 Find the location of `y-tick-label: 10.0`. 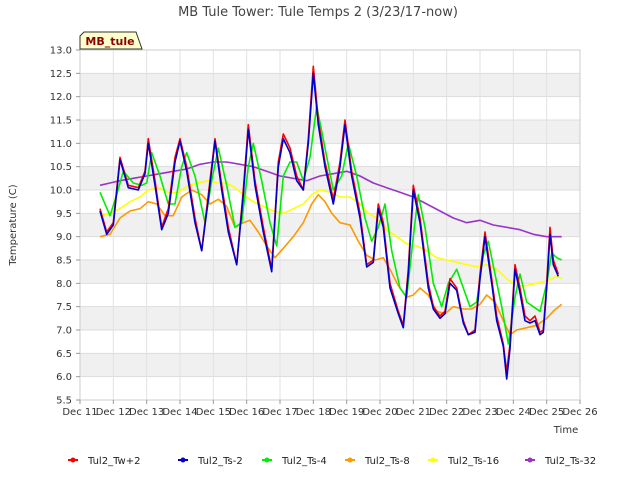

y-tick-label: 10.0 is located at coordinates (61, 191).